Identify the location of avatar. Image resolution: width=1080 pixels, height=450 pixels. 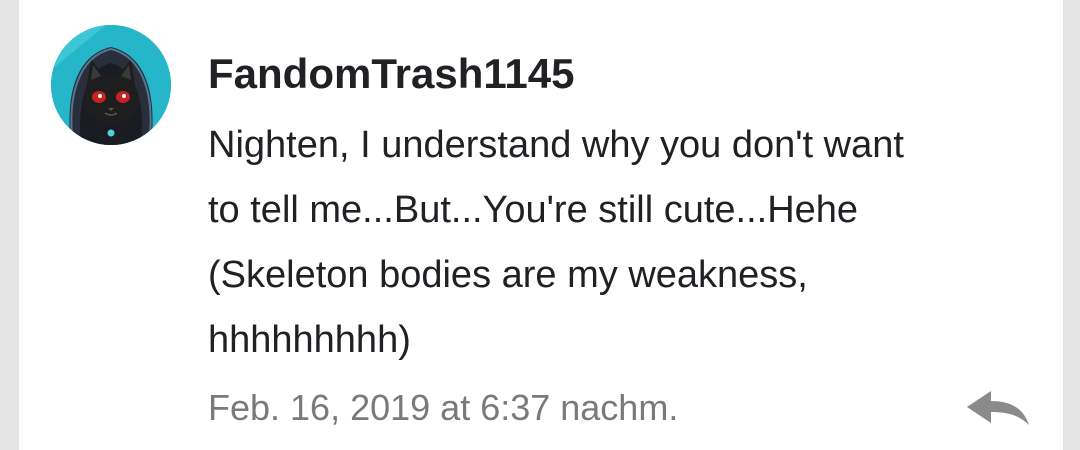
(111, 85).